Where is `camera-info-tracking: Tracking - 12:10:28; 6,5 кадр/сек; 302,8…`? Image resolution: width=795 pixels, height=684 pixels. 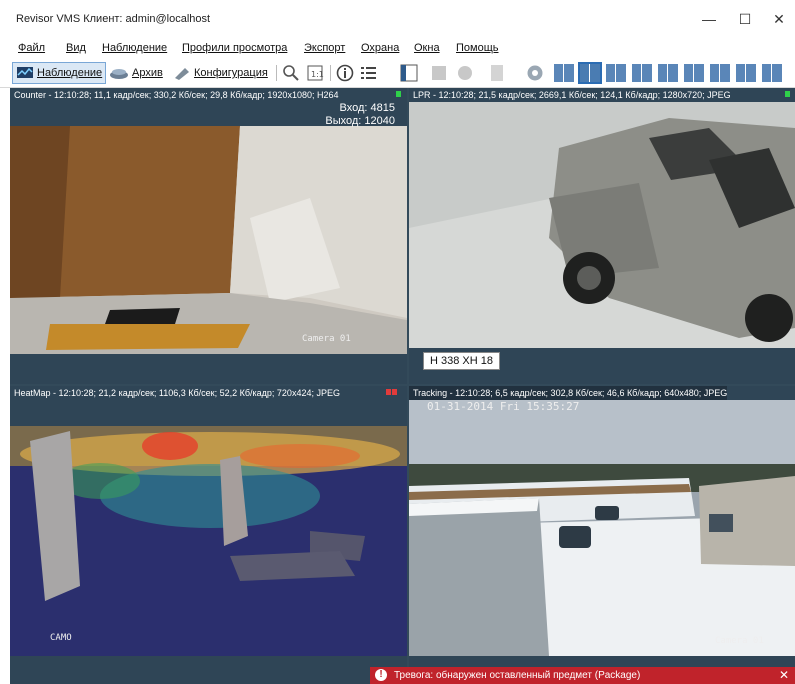
camera-info-tracking: Tracking - 12:10:28; 6,5 кадр/сек; 302,8… is located at coordinates (568, 393).